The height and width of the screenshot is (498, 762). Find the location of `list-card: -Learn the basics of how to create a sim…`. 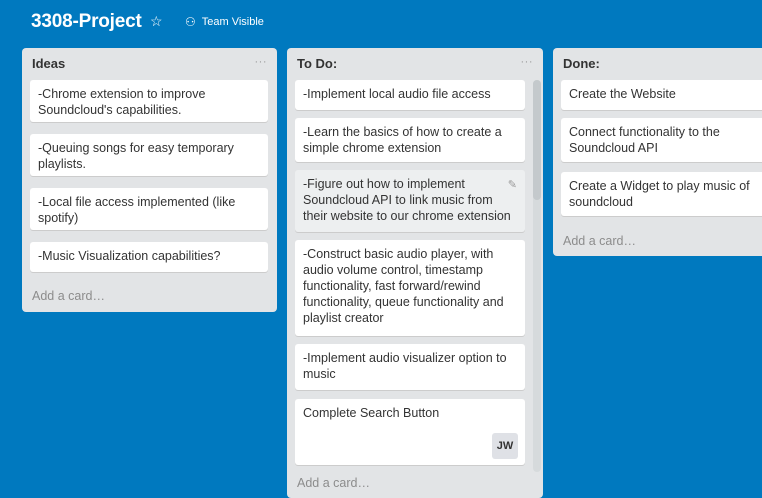

list-card: -Learn the basics of how to create a sim… is located at coordinates (410, 140).